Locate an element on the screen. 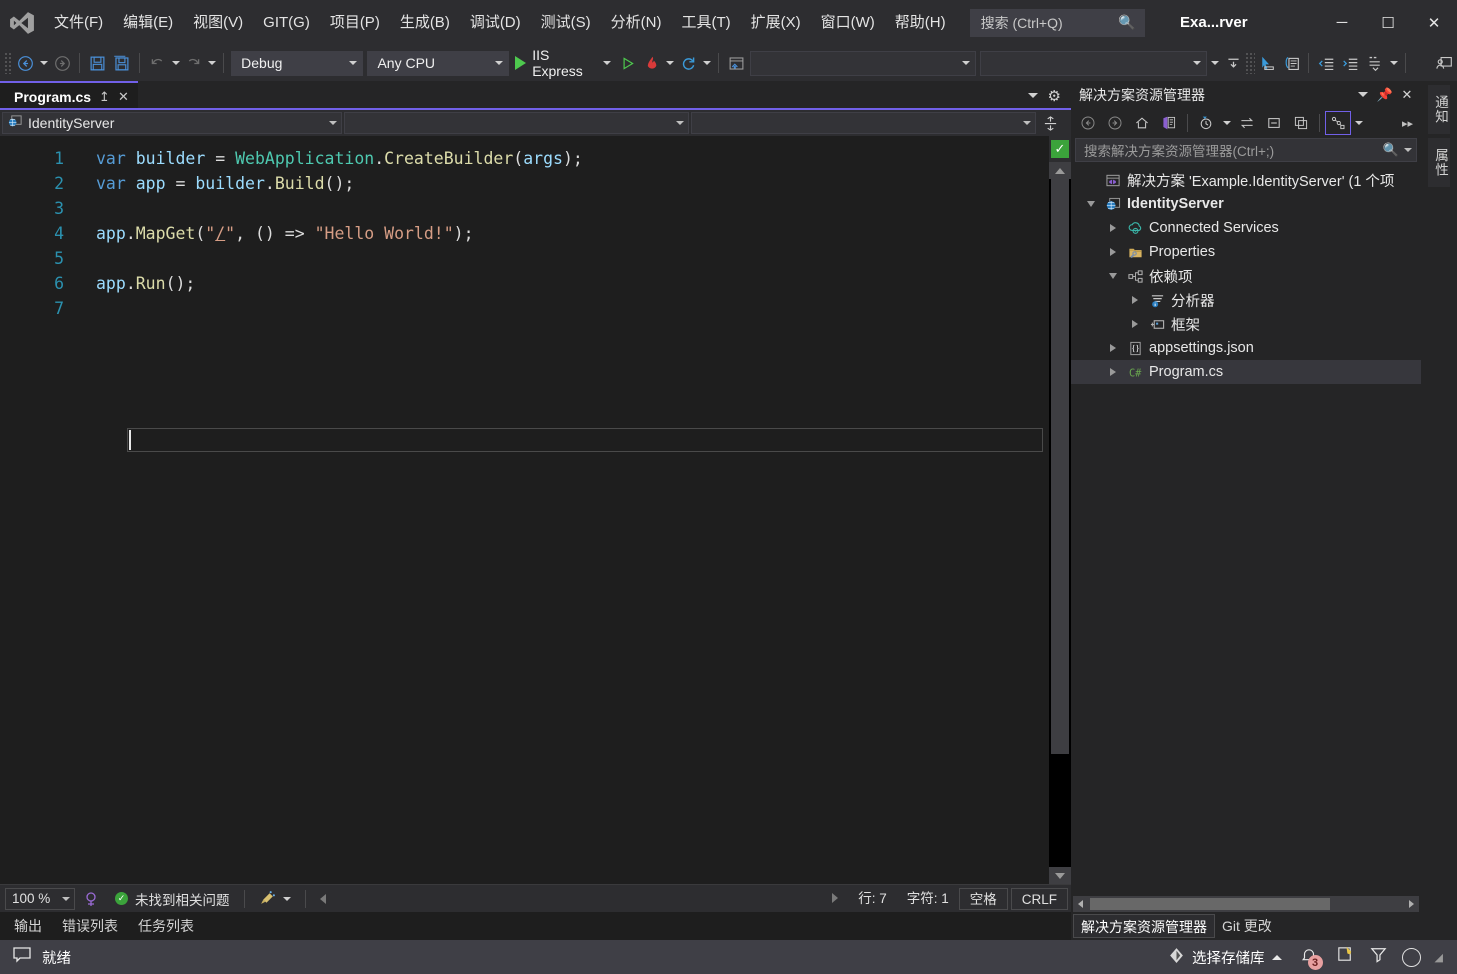 The image size is (1457, 974). toolbar-overflow-icon is located at coordinates (1215, 63).